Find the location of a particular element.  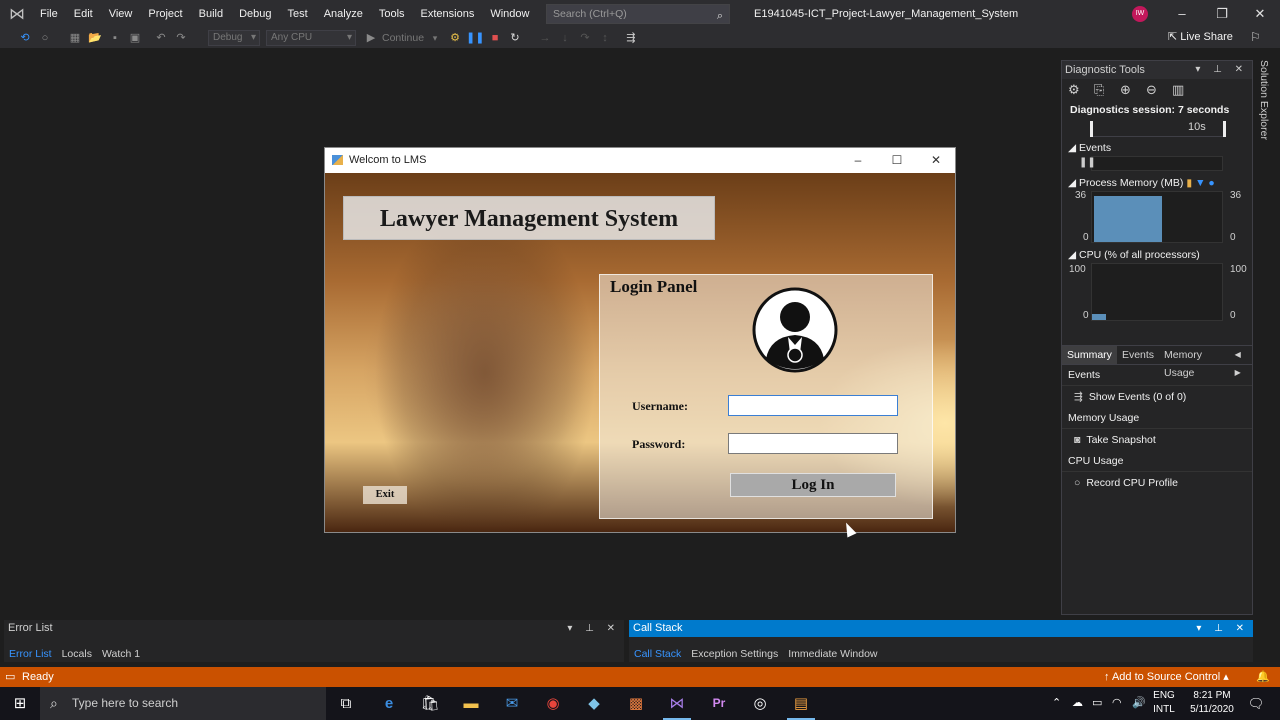

battery-icon: ▭ is located at coordinates (1097, 702).